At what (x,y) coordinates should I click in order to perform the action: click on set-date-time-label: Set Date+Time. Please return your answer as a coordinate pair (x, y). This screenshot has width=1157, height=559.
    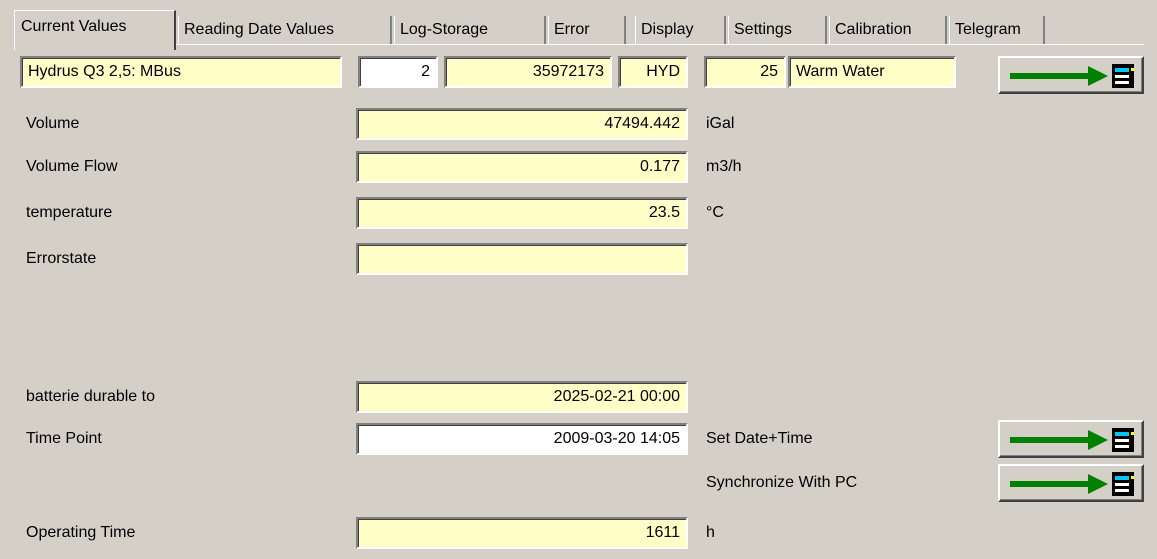
    Looking at the image, I should click on (759, 438).